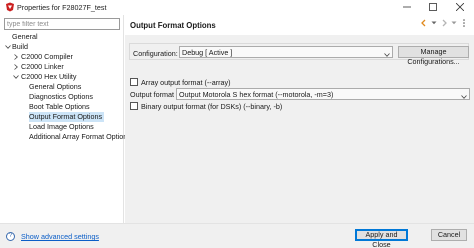 The height and width of the screenshot is (248, 474). Describe the element at coordinates (449, 235) in the screenshot. I see `cancel-button: Cancel` at that location.